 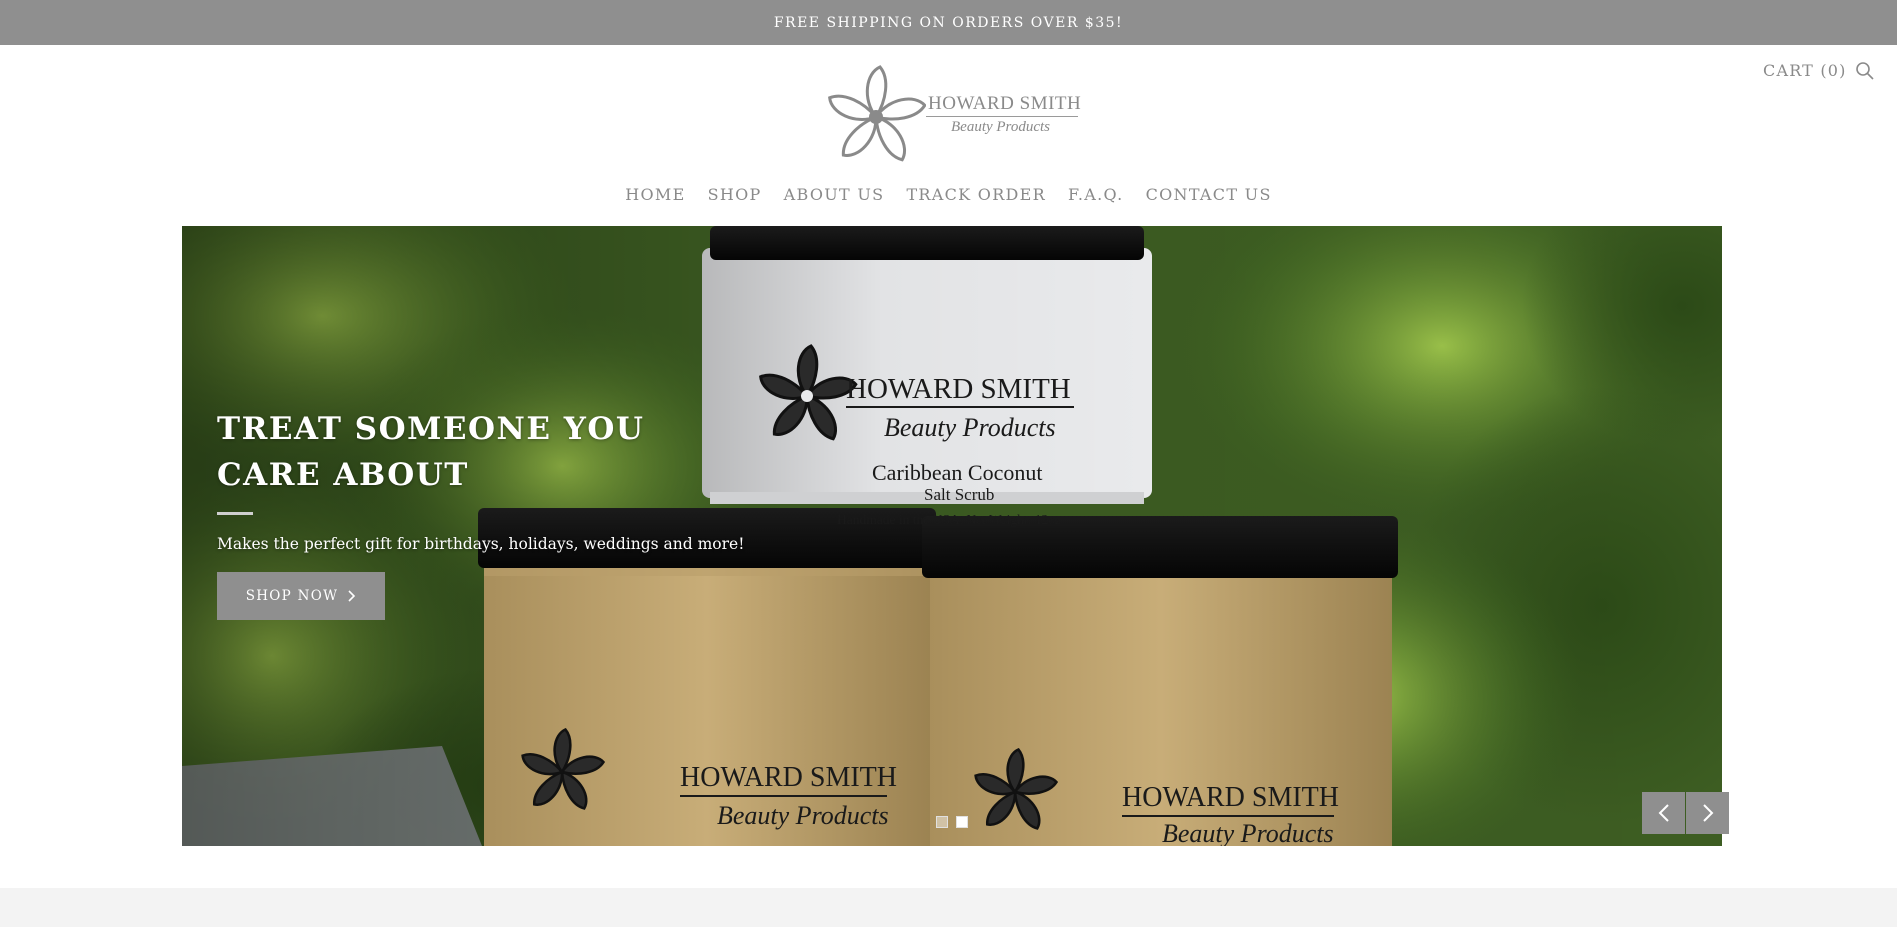 I want to click on shop-now-label: SHOP NOW, so click(x=292, y=596).